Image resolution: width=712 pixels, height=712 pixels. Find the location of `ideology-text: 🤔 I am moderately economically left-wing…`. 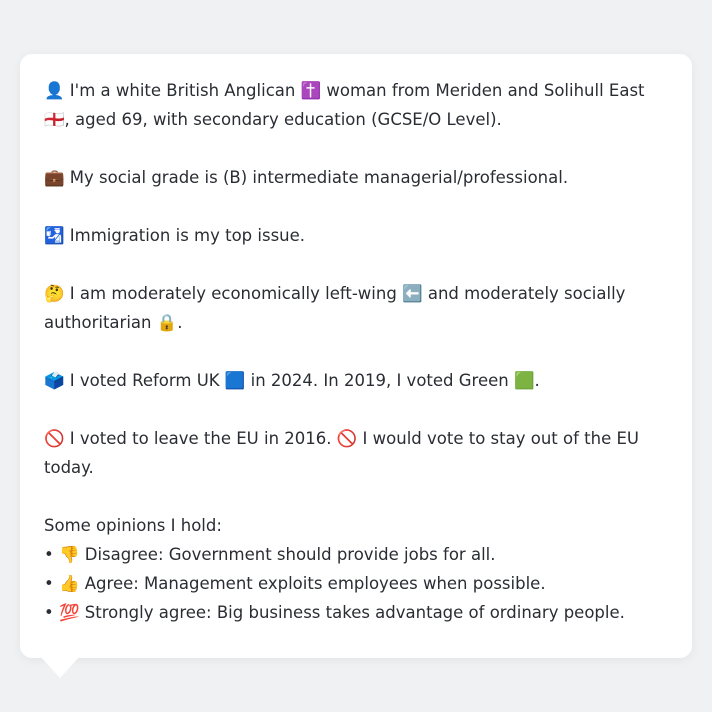

ideology-text: 🤔 I am moderately economically left-wing… is located at coordinates (335, 308).